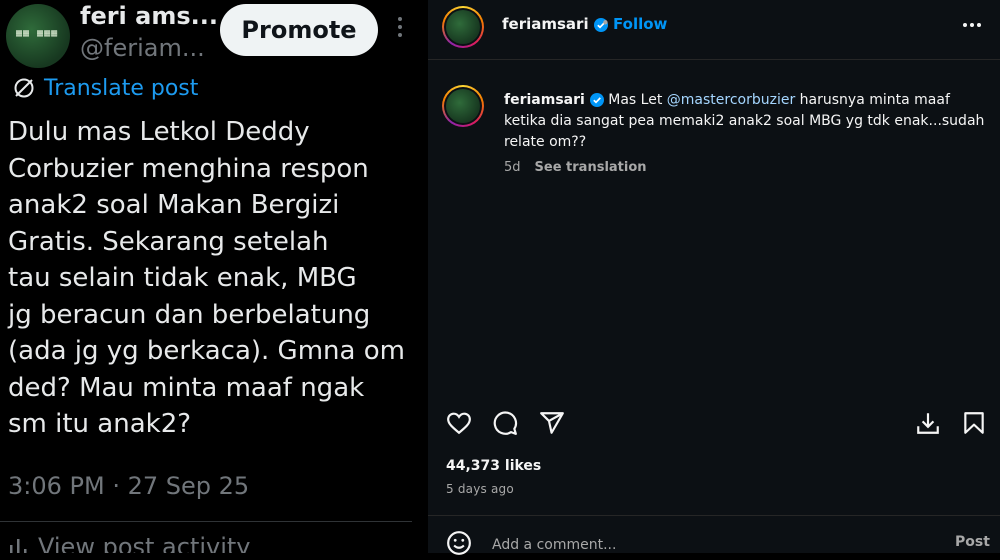 The image size is (1000, 560). I want to click on ig-header-avatar, so click(463, 27).